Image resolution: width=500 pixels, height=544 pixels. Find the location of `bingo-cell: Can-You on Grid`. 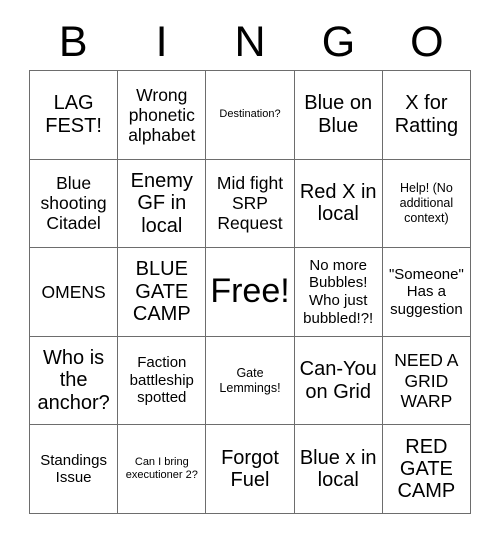

bingo-cell: Can-You on Grid is located at coordinates (338, 381).